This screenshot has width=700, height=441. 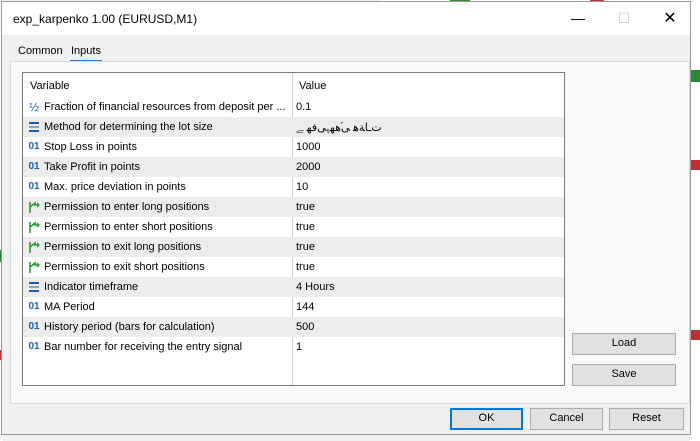 I want to click on table-row: Permission to exit long positions true, so click(x=293, y=247).